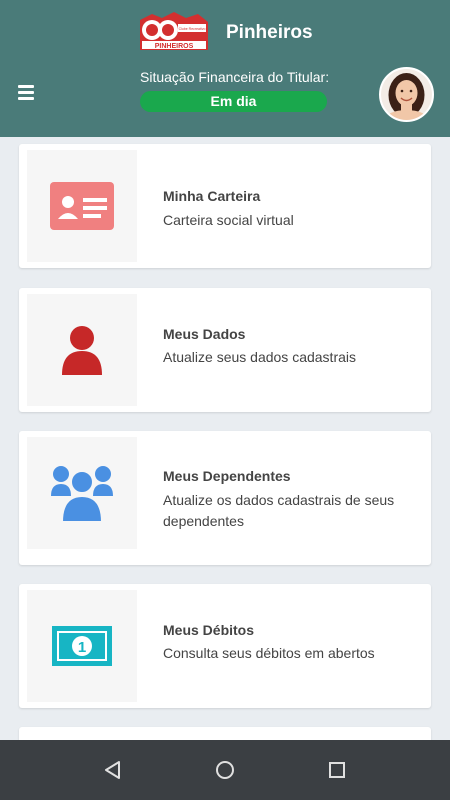 This screenshot has width=450, height=800. What do you see at coordinates (225, 206) in the screenshot?
I see `card-minha-carteira: Minha Carteira Carteira social virtual` at bounding box center [225, 206].